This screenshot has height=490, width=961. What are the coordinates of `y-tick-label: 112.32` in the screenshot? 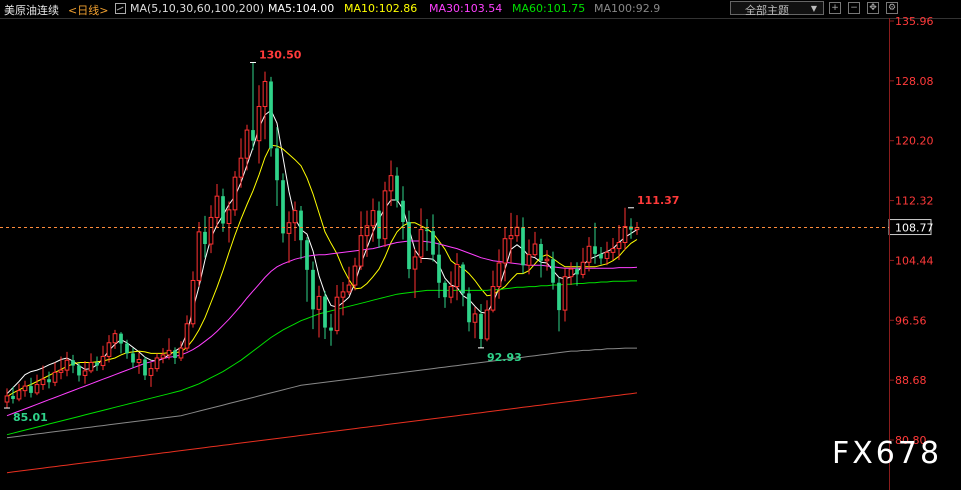 It's located at (914, 201).